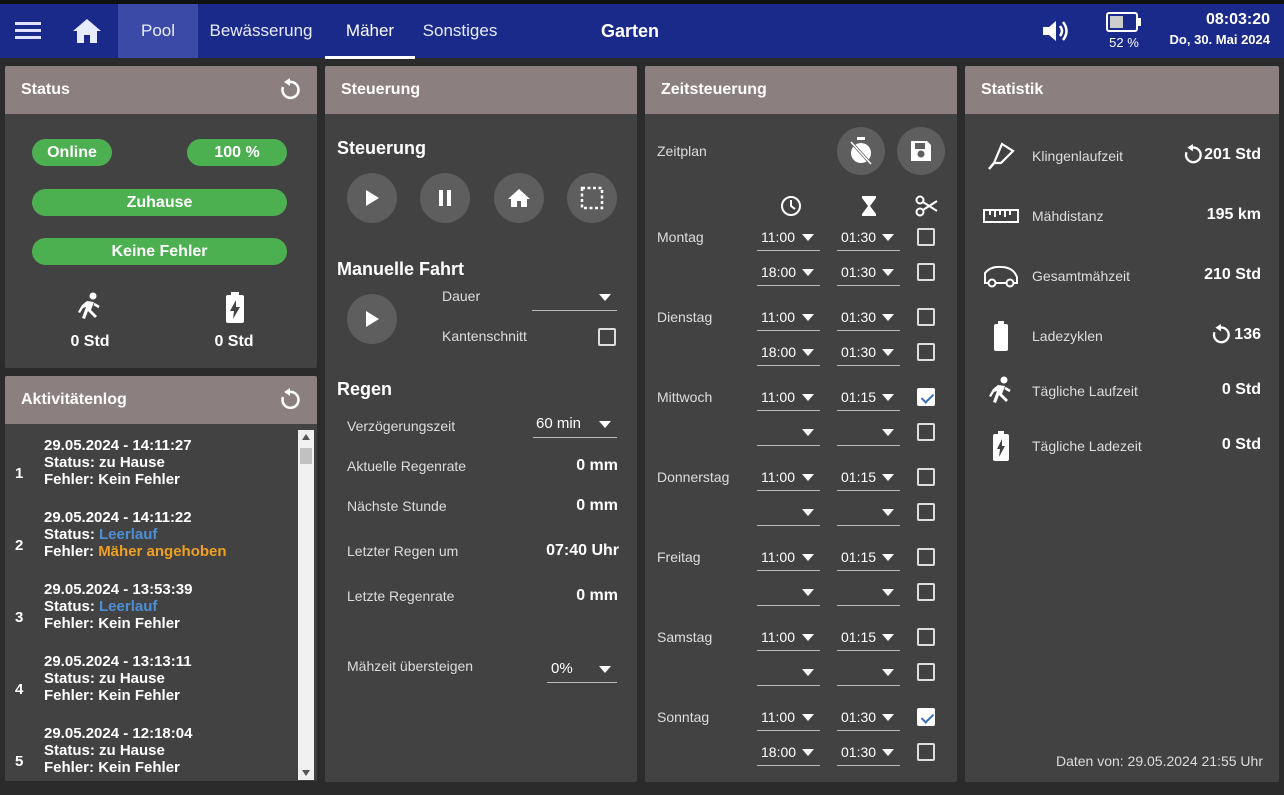 Image resolution: width=1284 pixels, height=795 pixels. What do you see at coordinates (921, 151) in the screenshot?
I see `save-button` at bounding box center [921, 151].